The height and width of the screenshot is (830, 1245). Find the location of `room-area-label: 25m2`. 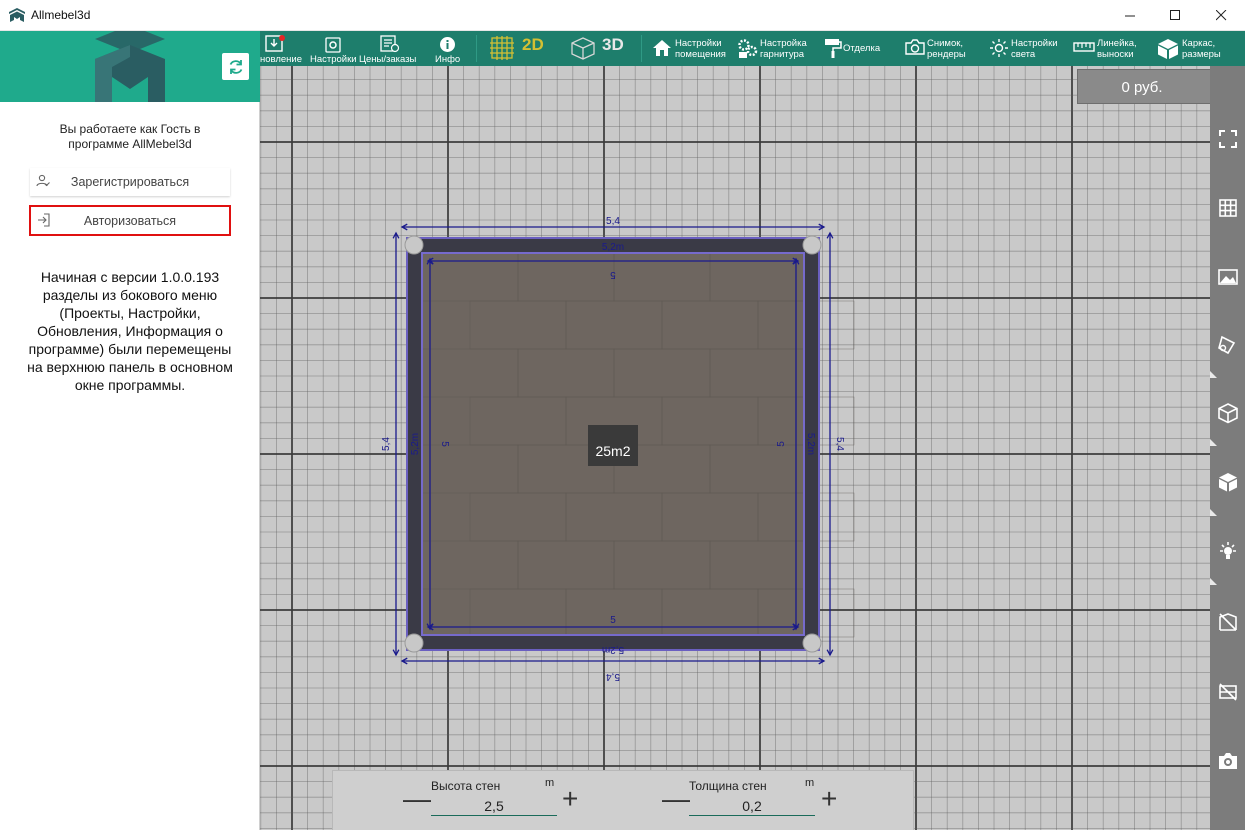

room-area-label: 25m2 is located at coordinates (613, 445).